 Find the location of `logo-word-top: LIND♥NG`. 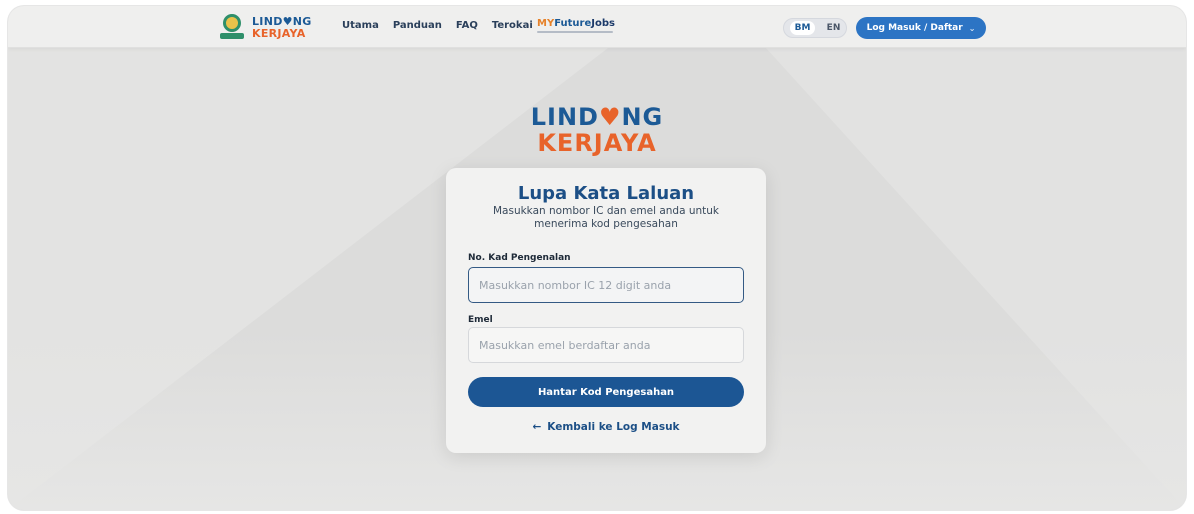

logo-word-top: LIND♥NG is located at coordinates (597, 117).